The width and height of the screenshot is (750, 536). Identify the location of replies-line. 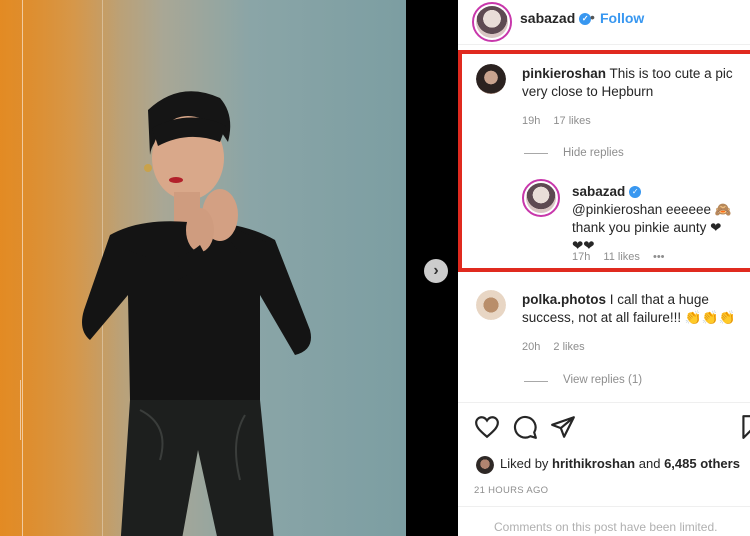
(536, 381).